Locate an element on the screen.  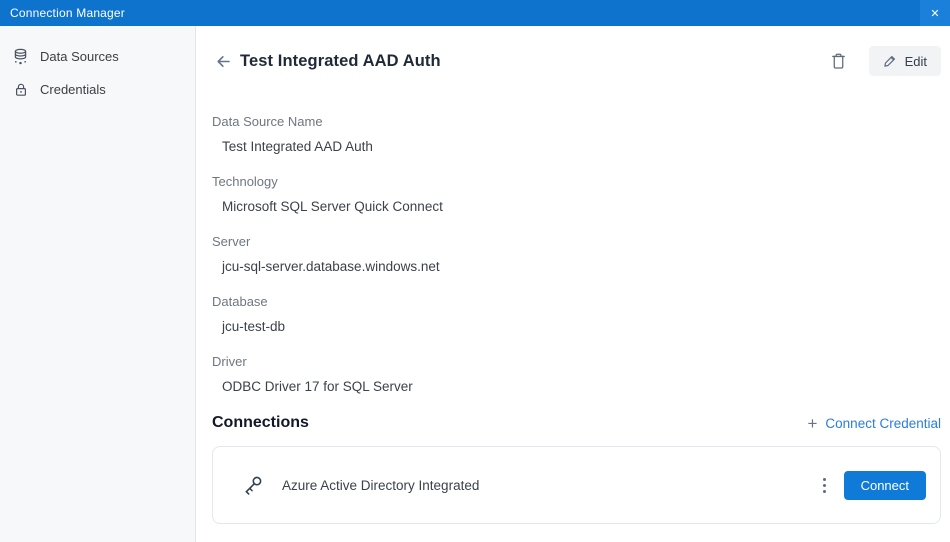
lock-icon is located at coordinates (20, 89).